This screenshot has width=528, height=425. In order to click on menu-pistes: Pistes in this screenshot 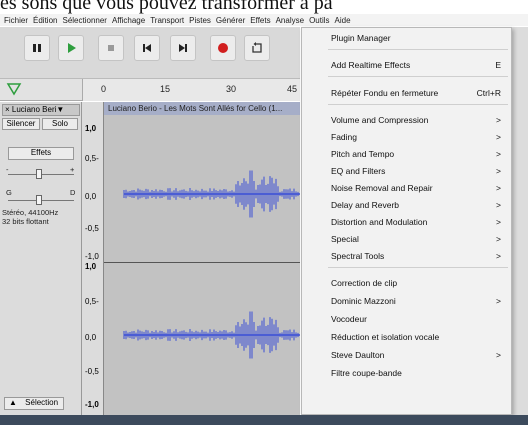, I will do `click(200, 20)`.